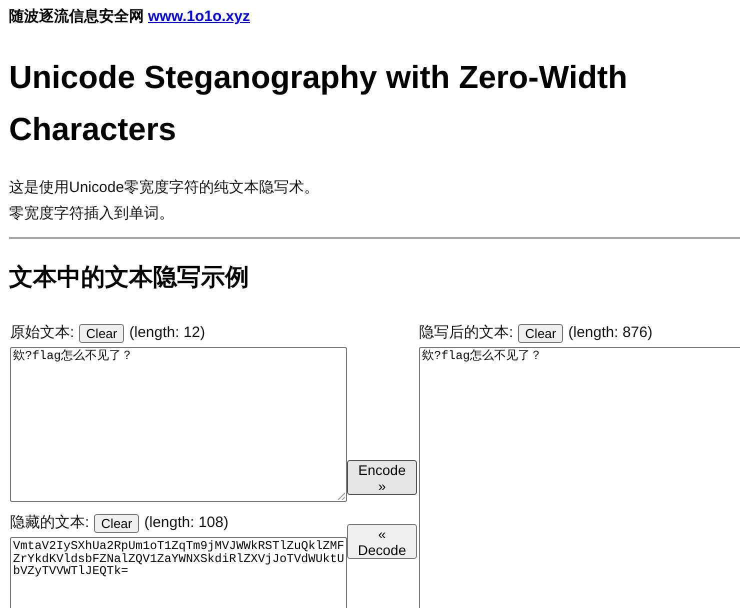 The image size is (740, 608). Describe the element at coordinates (129, 278) in the screenshot. I see `section-heading: 文本中的文本隐写示例` at that location.